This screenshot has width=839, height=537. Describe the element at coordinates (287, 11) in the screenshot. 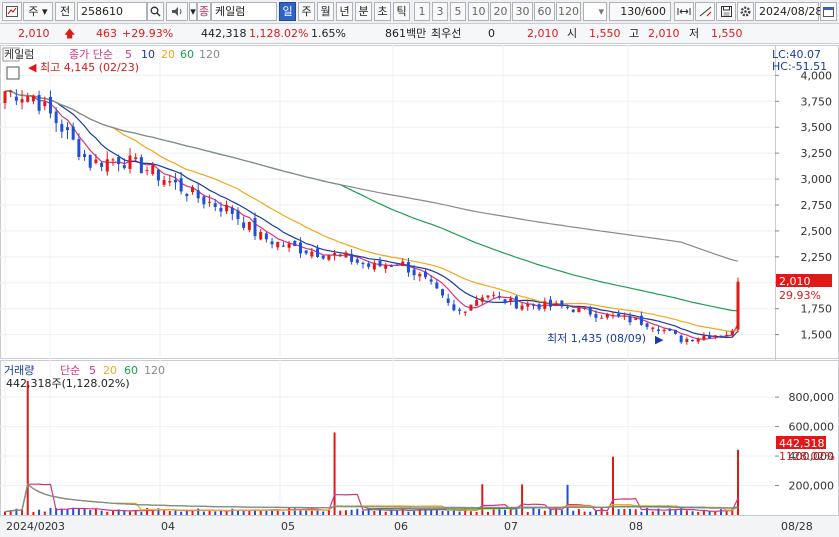

I see `period-day-button: 일` at that location.